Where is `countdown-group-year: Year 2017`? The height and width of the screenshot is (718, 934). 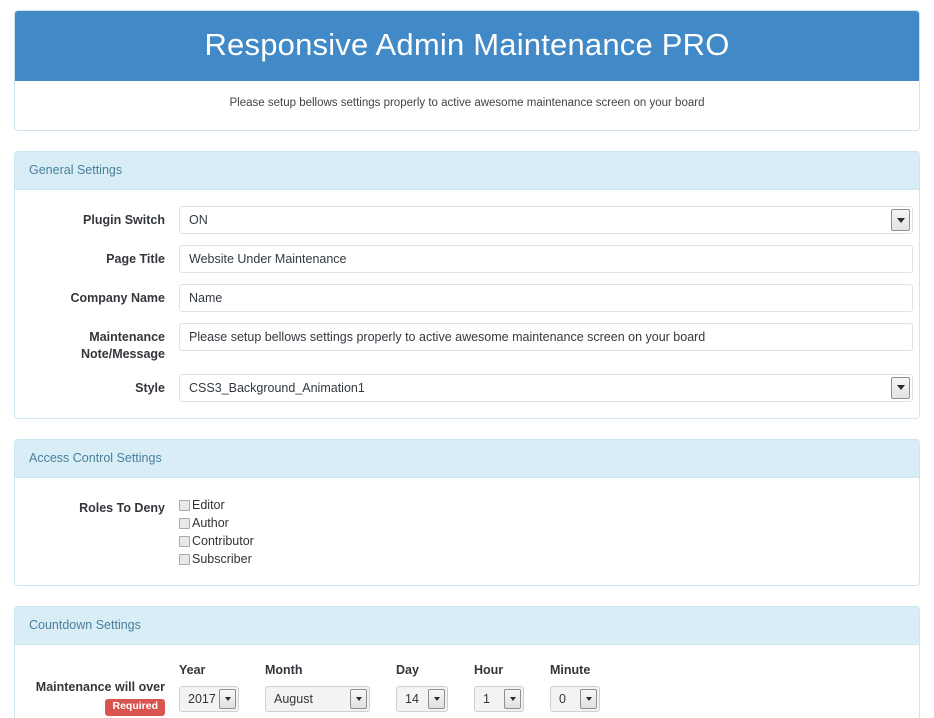 countdown-group-year: Year 2017 is located at coordinates (209, 687).